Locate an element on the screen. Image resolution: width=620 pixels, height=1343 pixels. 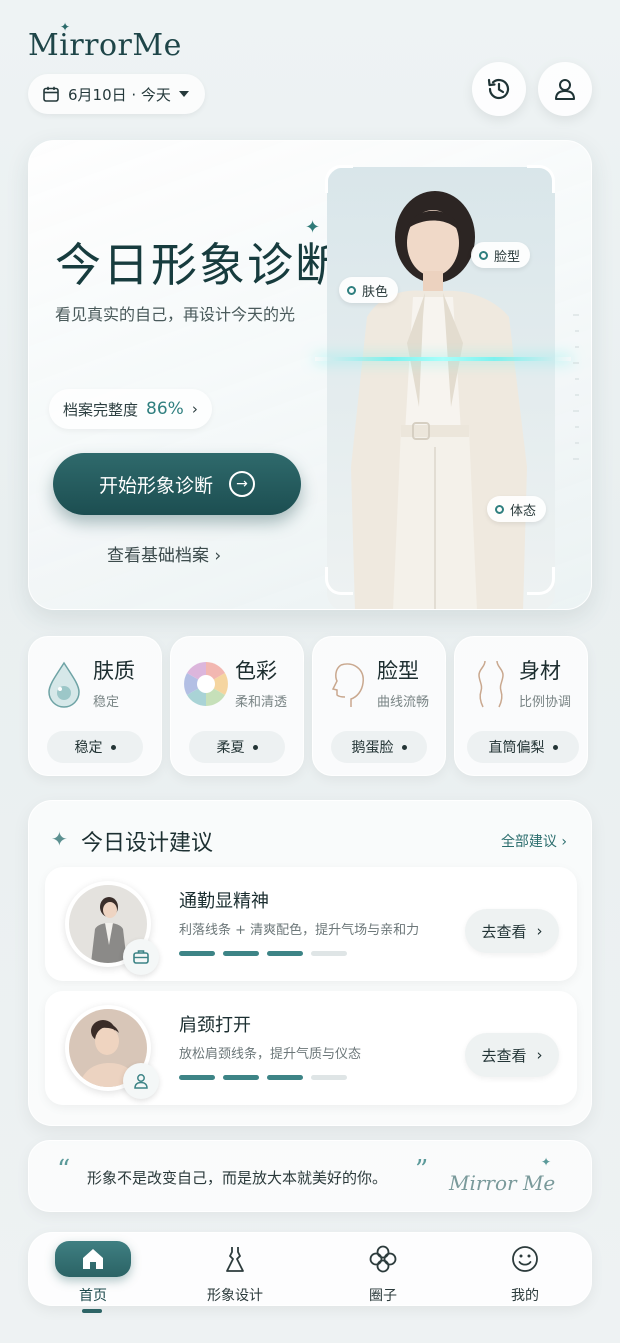
nav-label: 首页 is located at coordinates (93, 1296).